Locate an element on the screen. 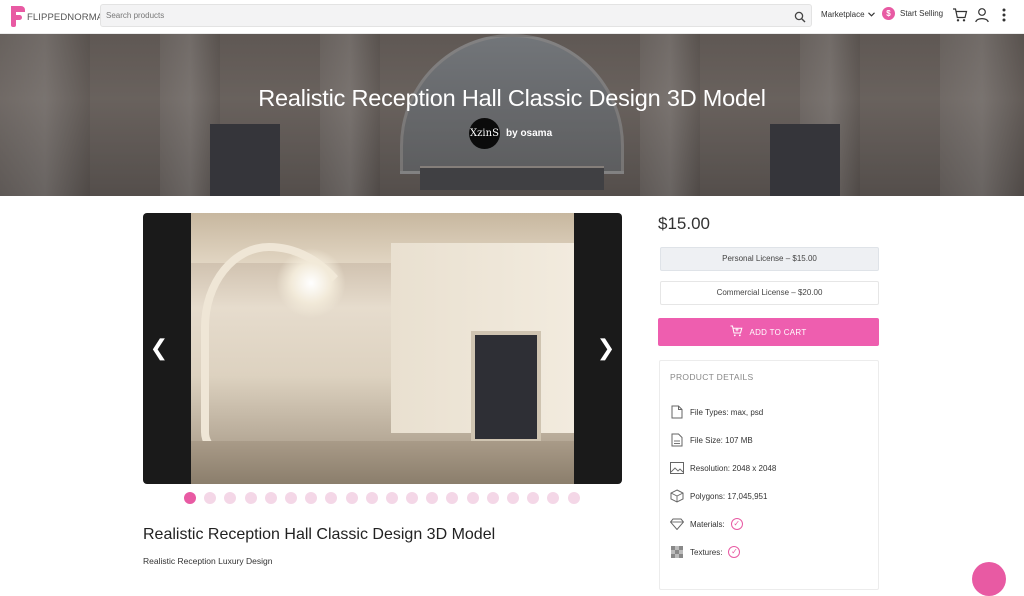  search-input is located at coordinates (441, 15).